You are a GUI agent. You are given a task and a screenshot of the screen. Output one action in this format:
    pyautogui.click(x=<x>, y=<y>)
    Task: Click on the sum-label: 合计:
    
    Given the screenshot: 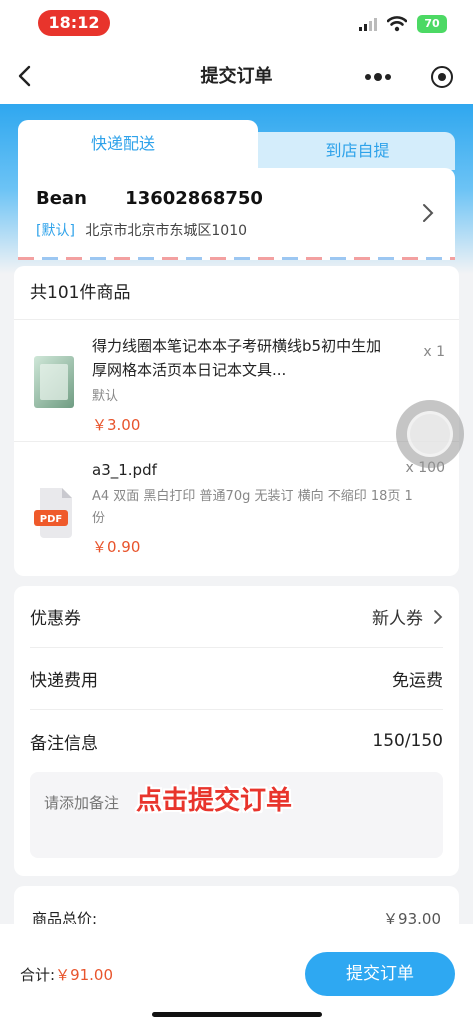 What is the action you would take?
    pyautogui.click(x=38, y=975)
    